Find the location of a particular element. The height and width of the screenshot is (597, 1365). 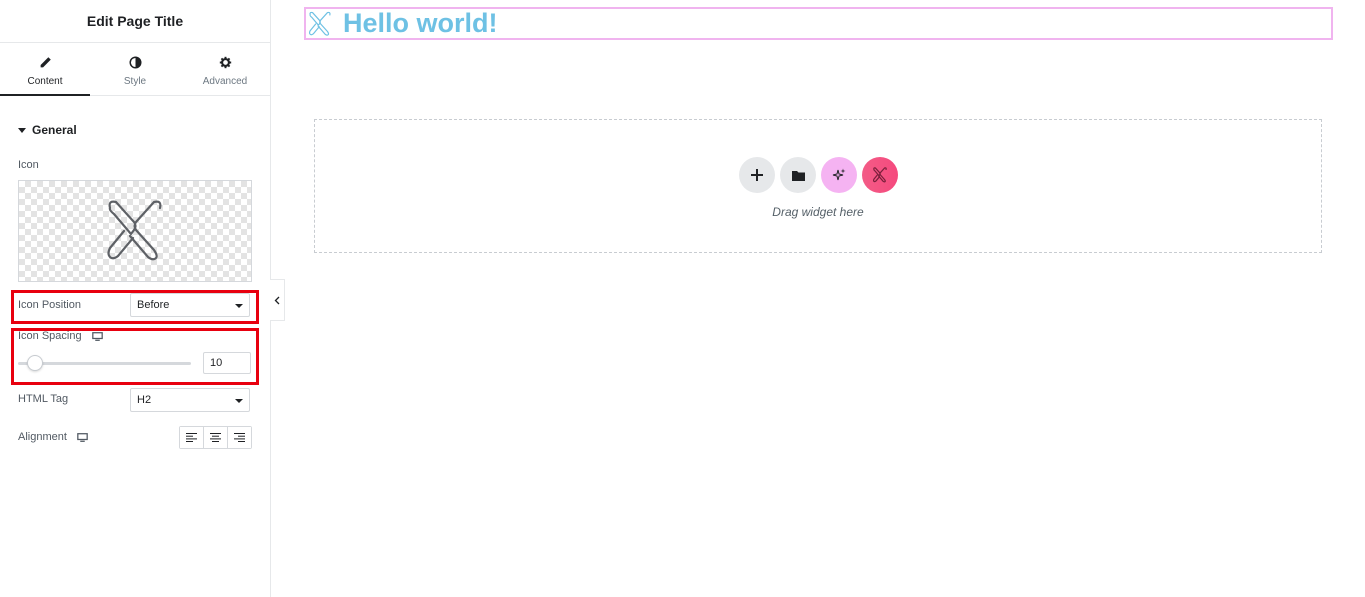

align-right-icon is located at coordinates (239, 437).